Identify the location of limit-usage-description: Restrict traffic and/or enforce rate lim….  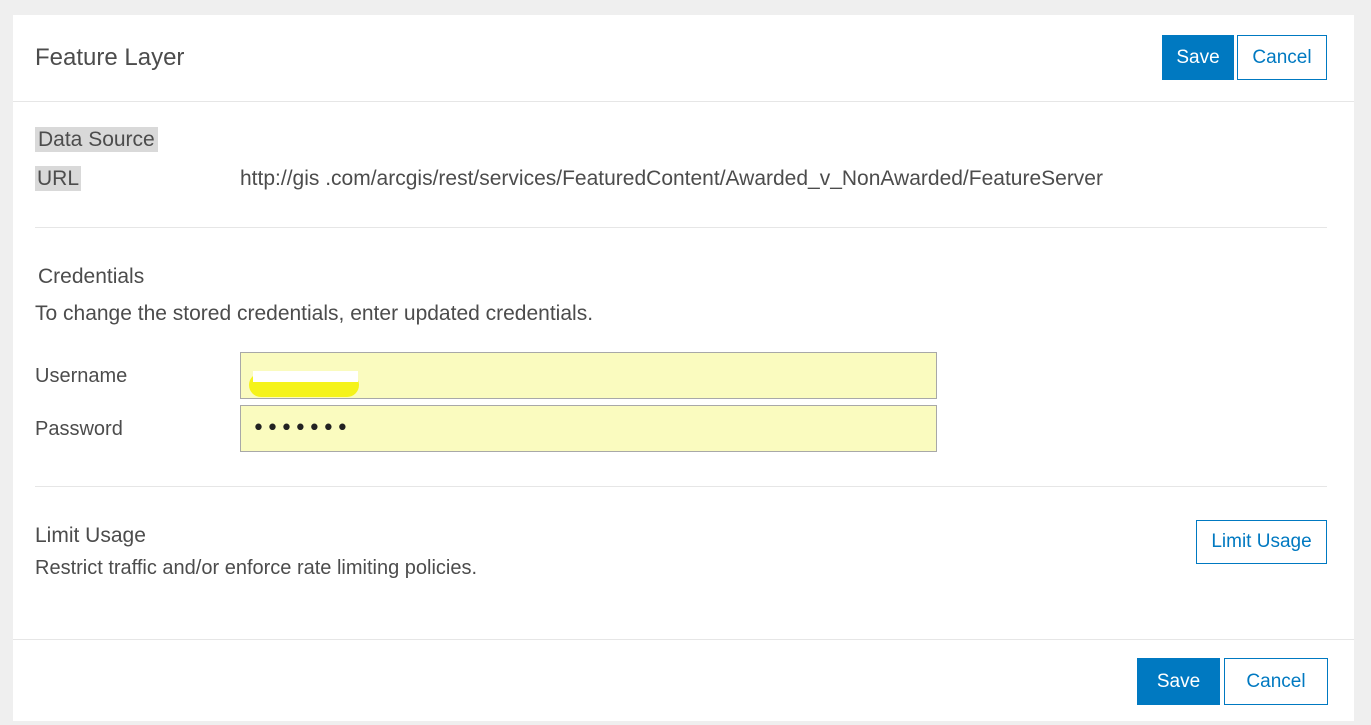
(256, 568).